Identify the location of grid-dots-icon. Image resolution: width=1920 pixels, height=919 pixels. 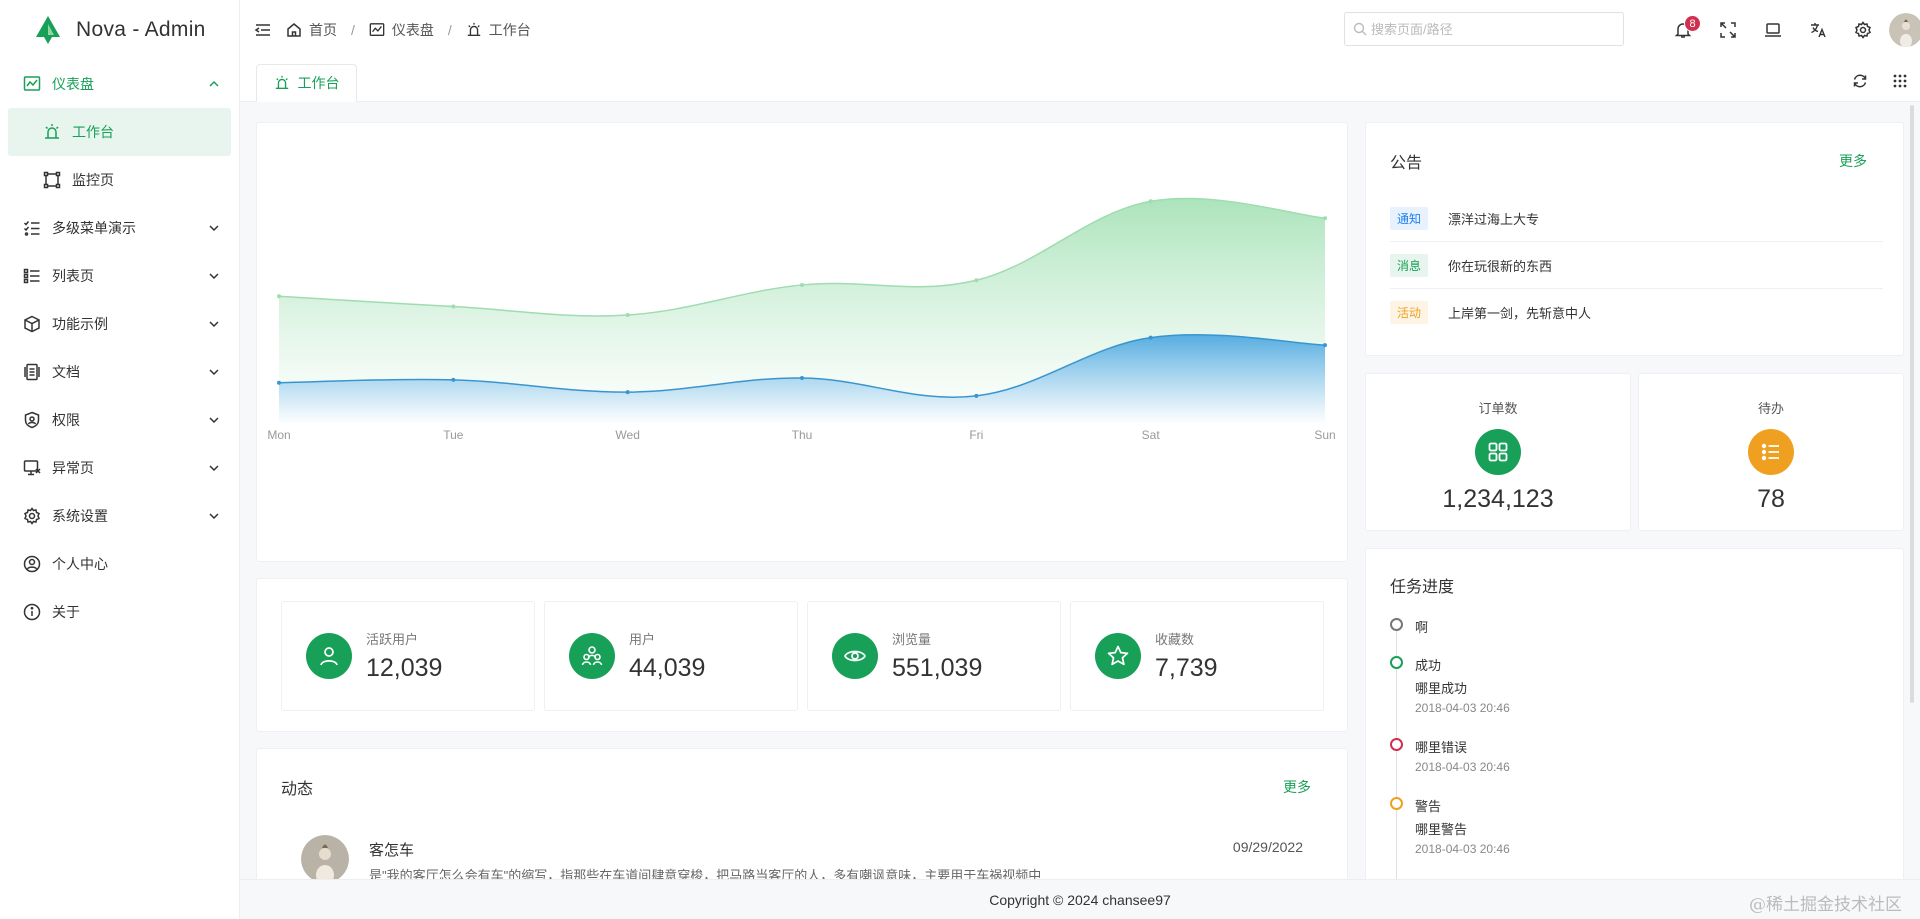
(1900, 81).